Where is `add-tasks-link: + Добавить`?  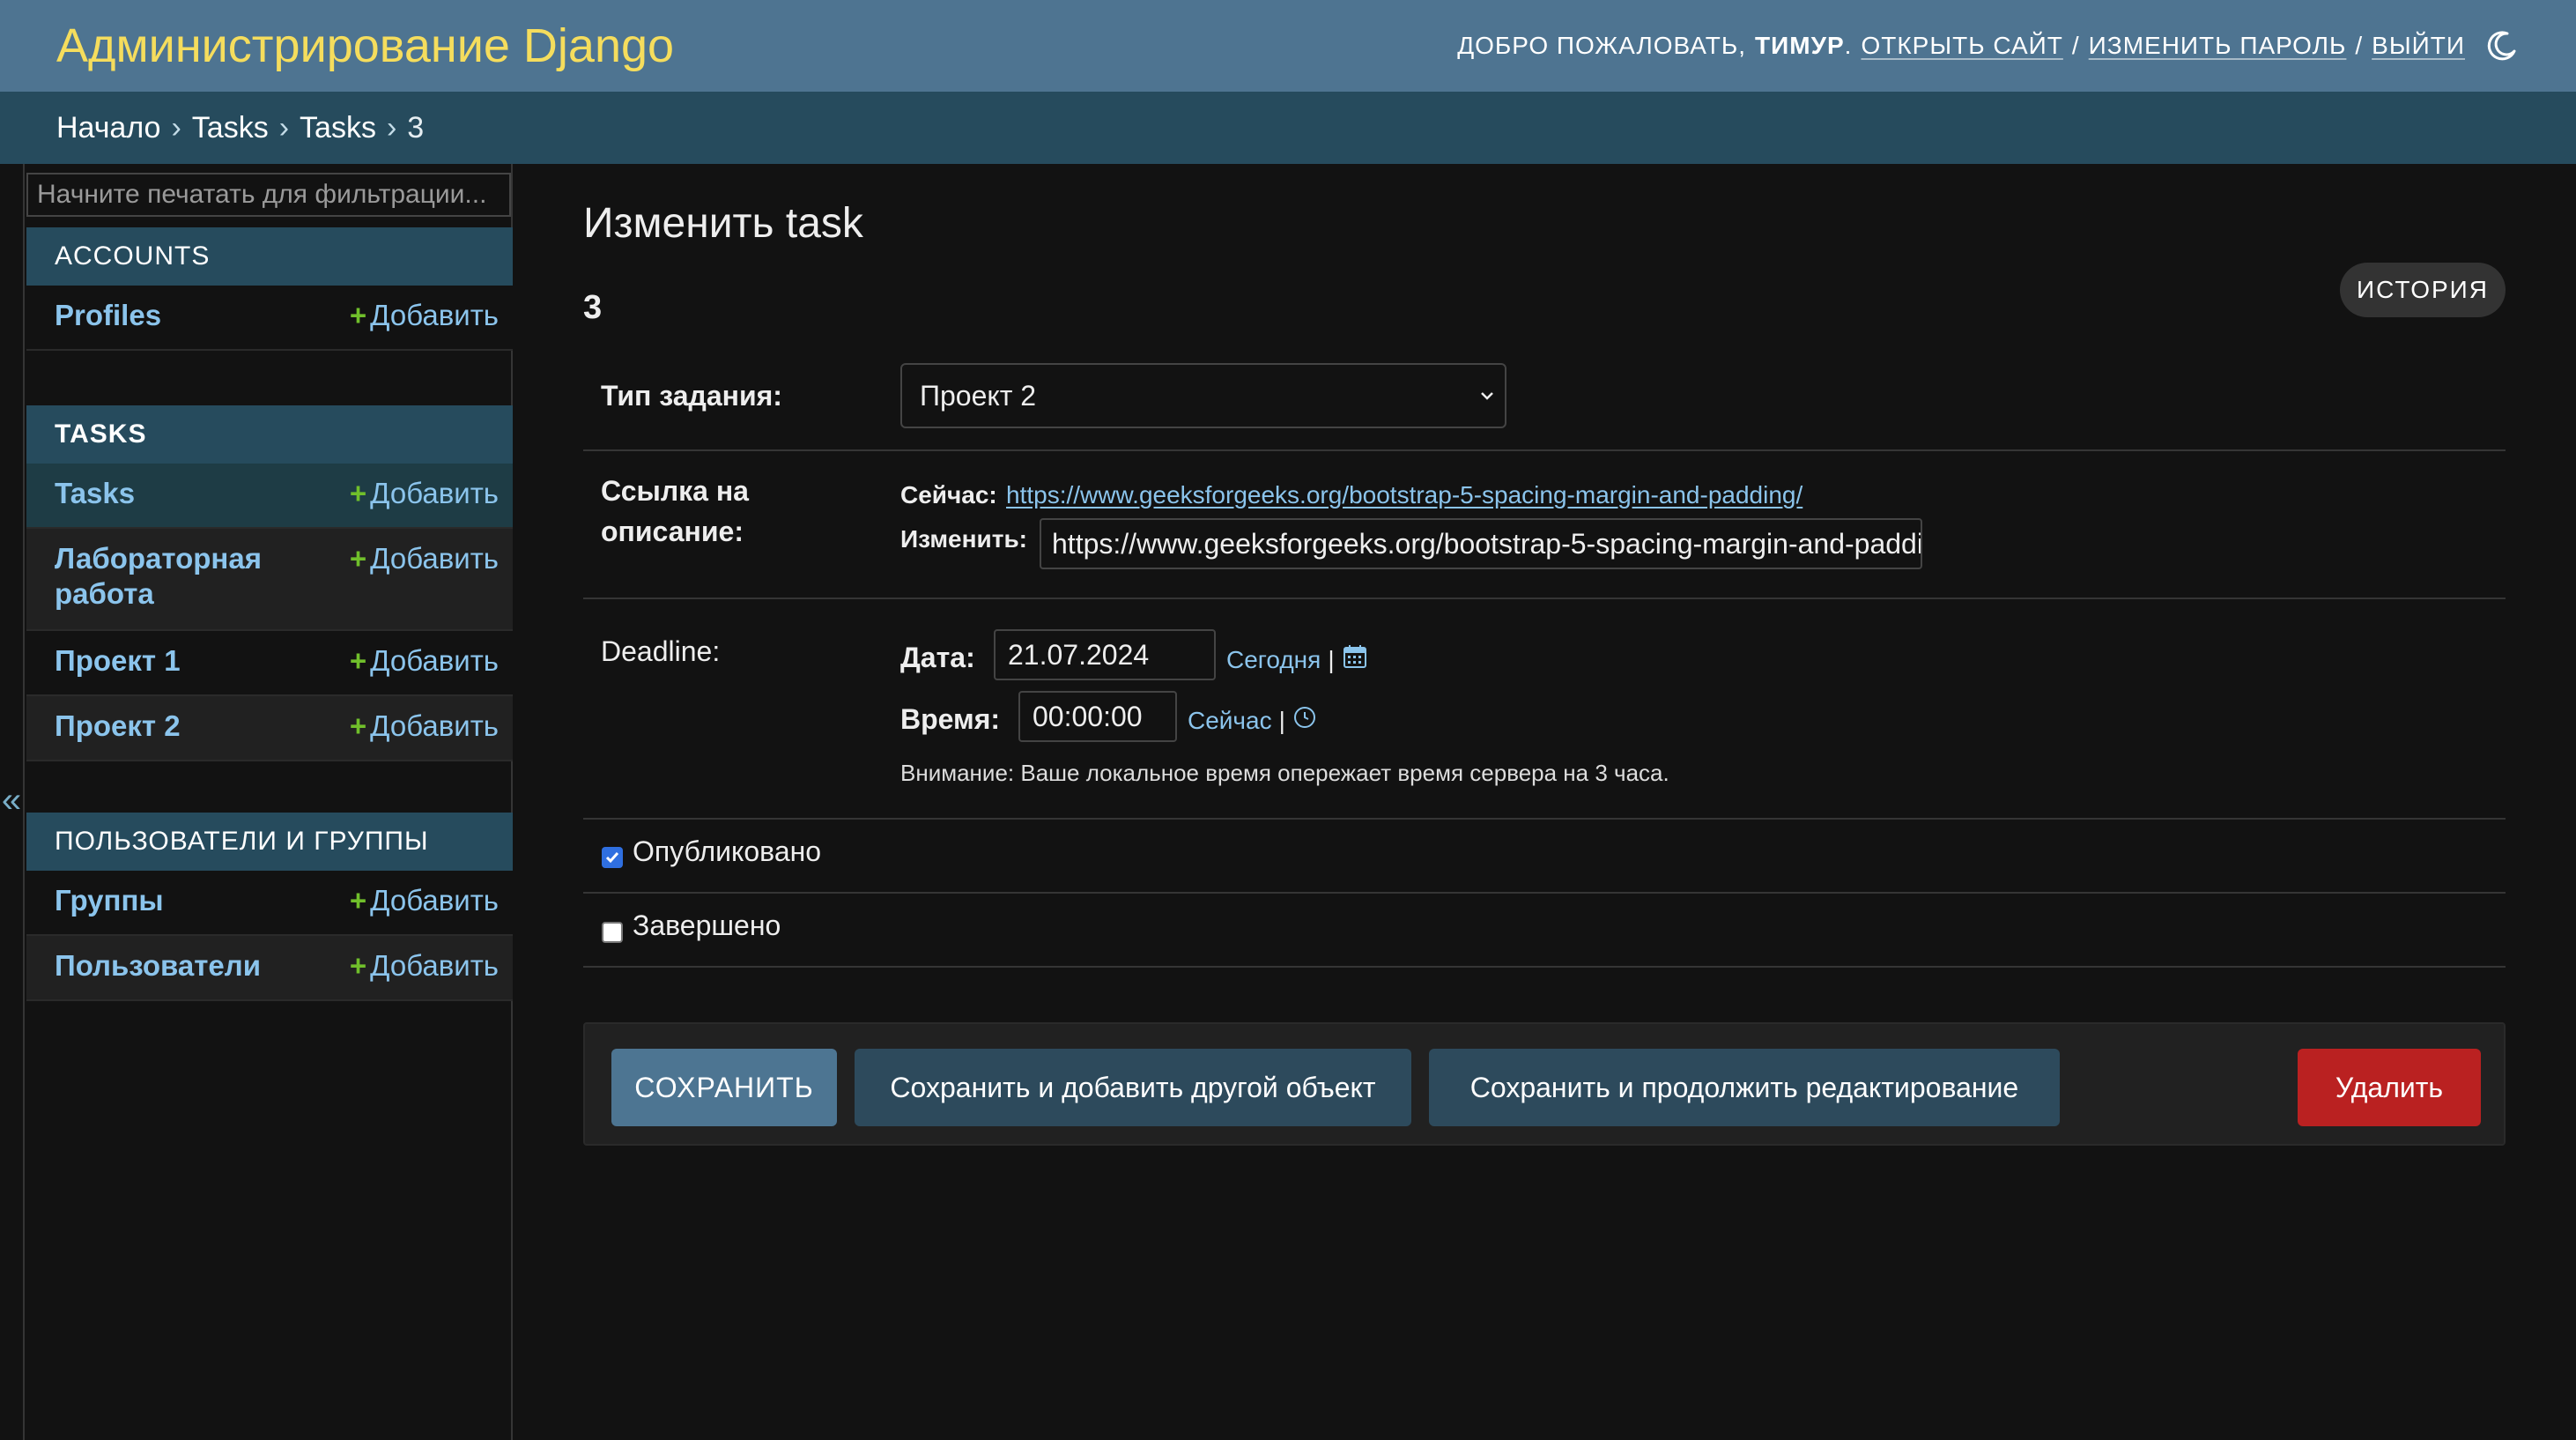
add-tasks-link: + Добавить is located at coordinates (425, 493).